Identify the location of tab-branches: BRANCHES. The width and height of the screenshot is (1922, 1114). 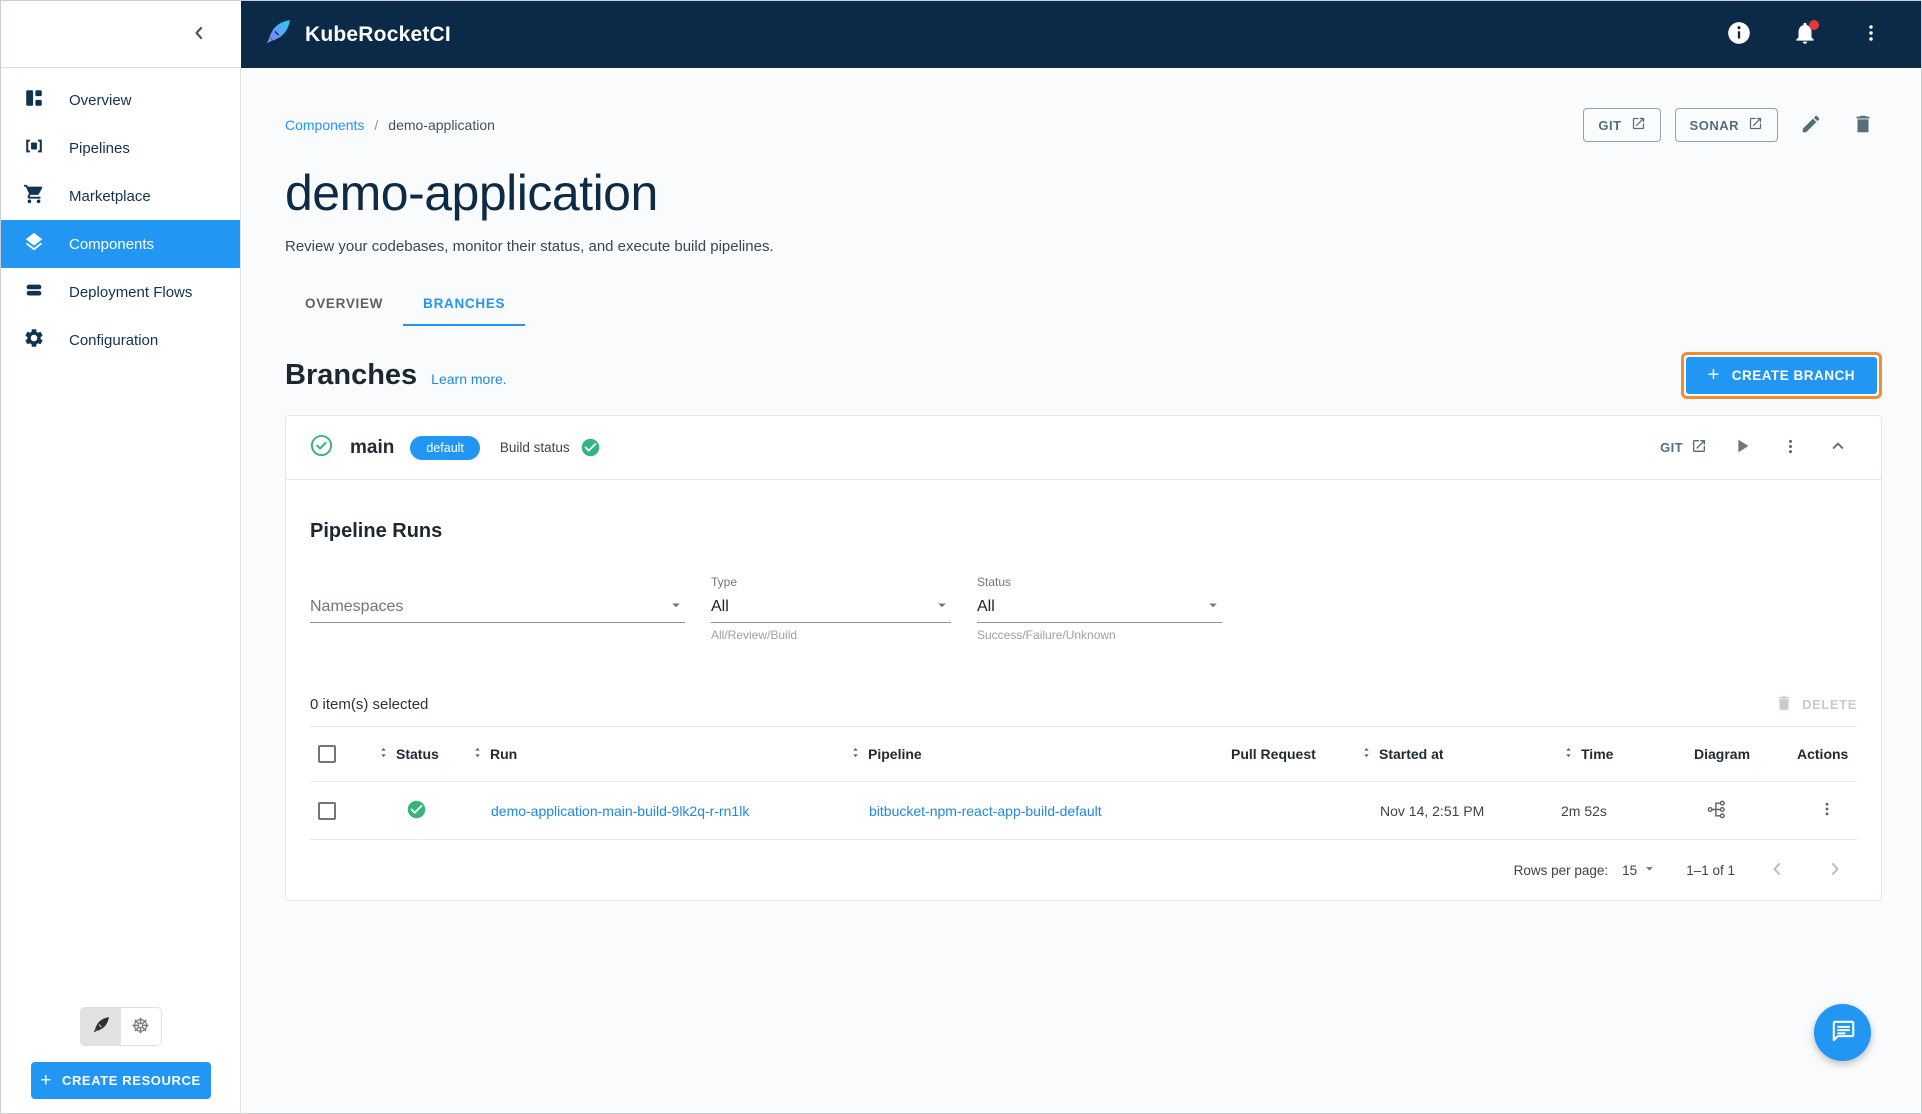
(464, 304).